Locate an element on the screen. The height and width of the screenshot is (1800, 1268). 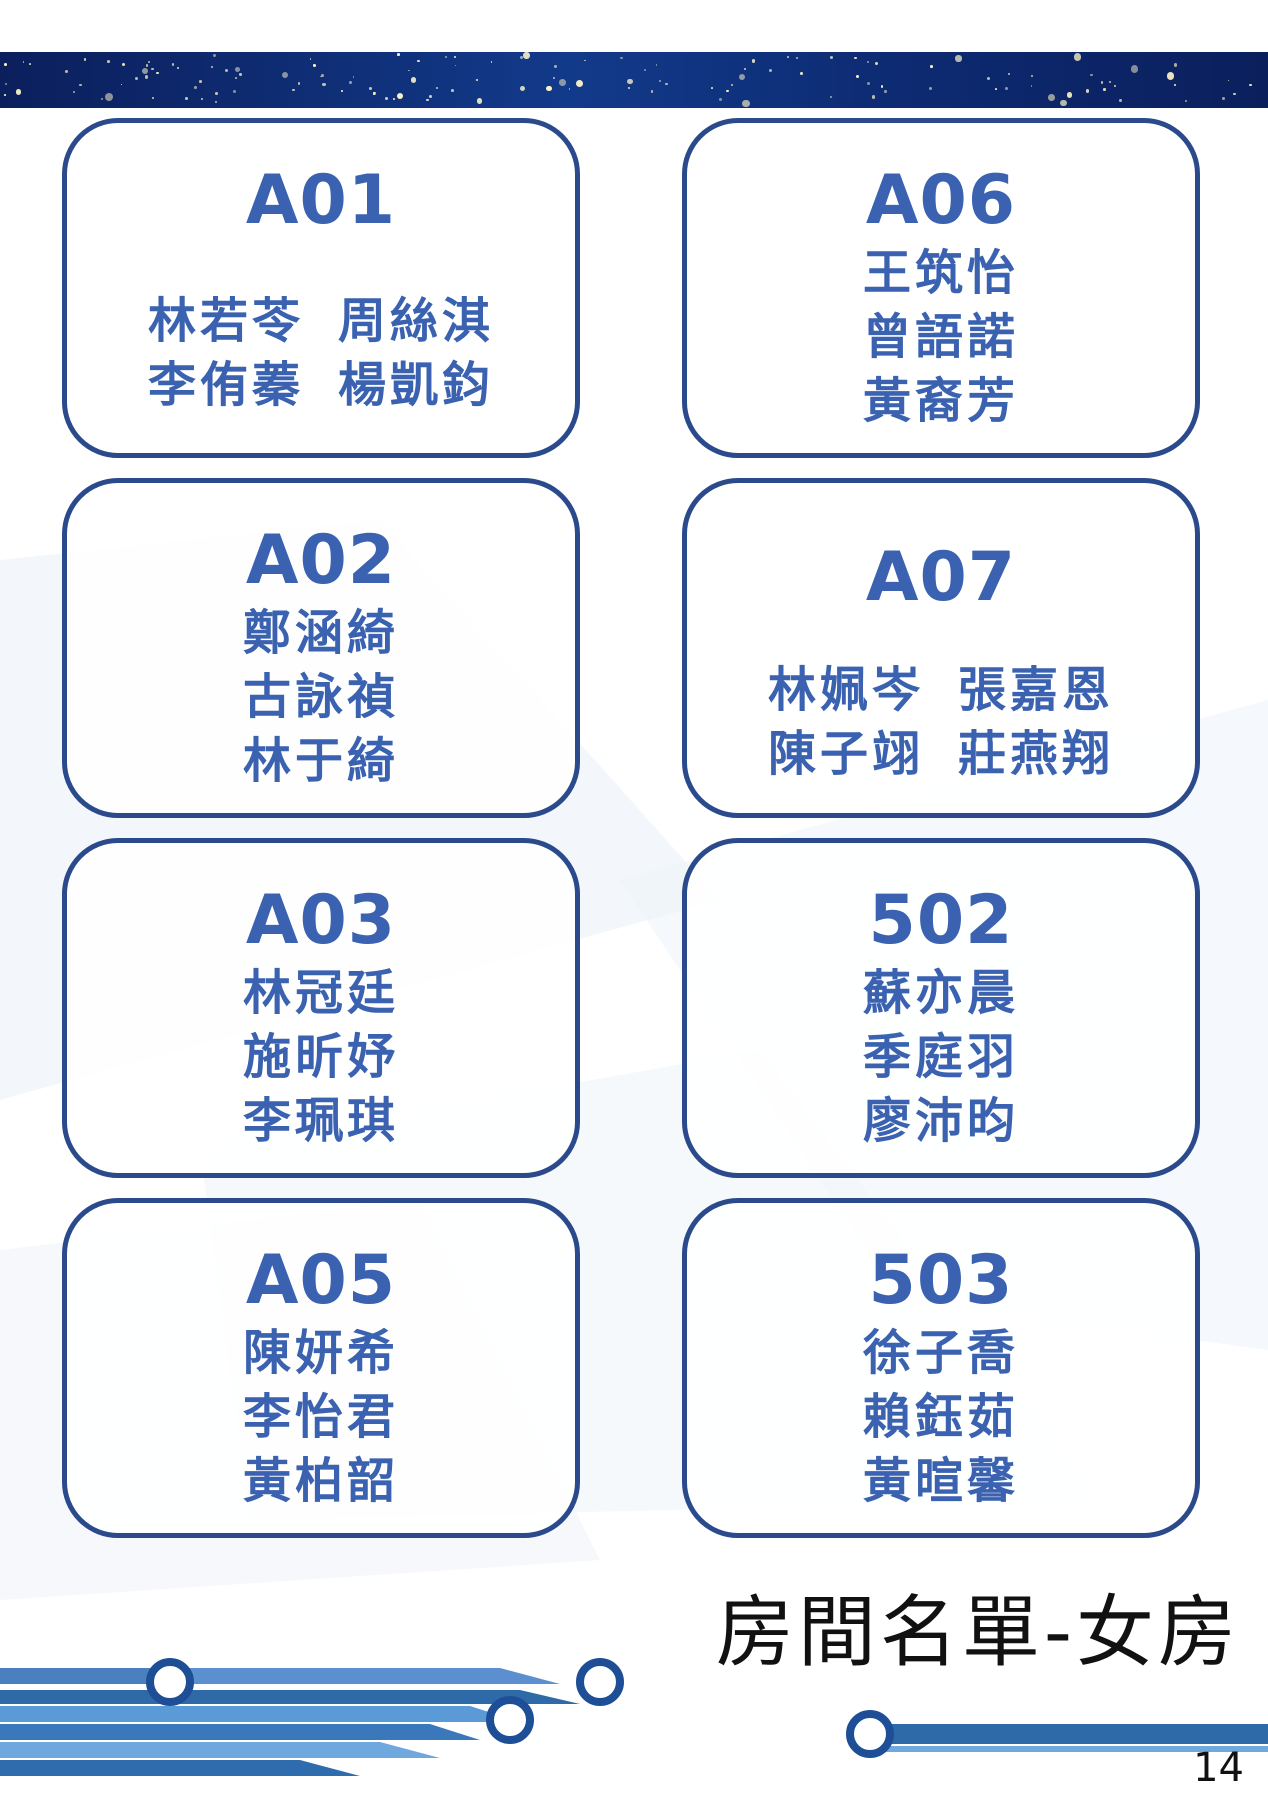
member-name: 李侑蓁 is located at coordinates (225, 385).